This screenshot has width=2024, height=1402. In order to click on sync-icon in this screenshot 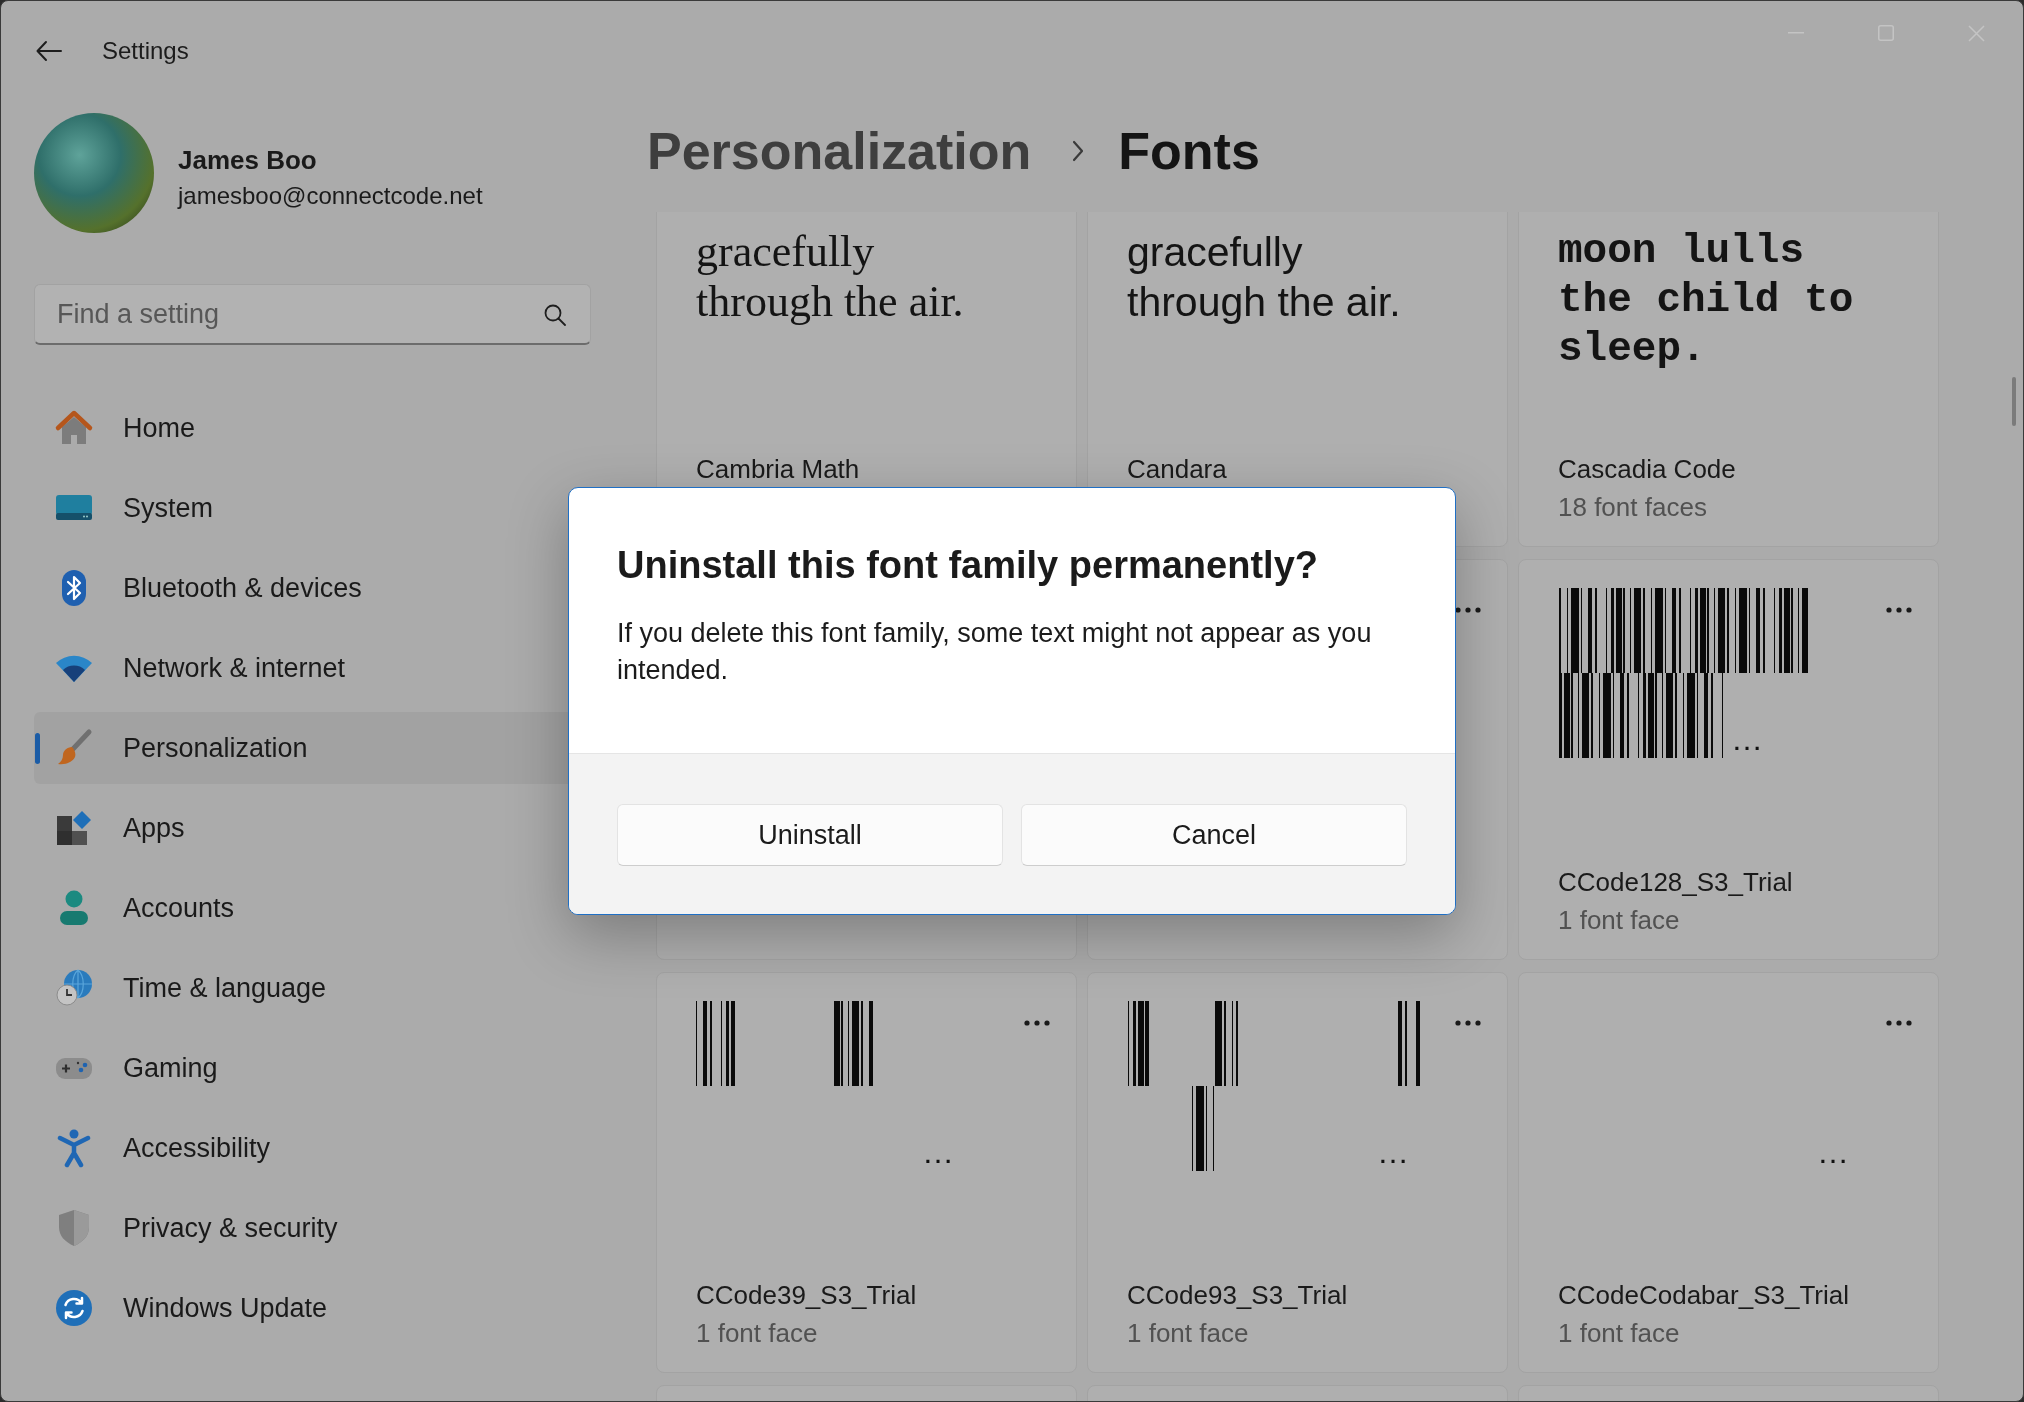, I will do `click(74, 1308)`.